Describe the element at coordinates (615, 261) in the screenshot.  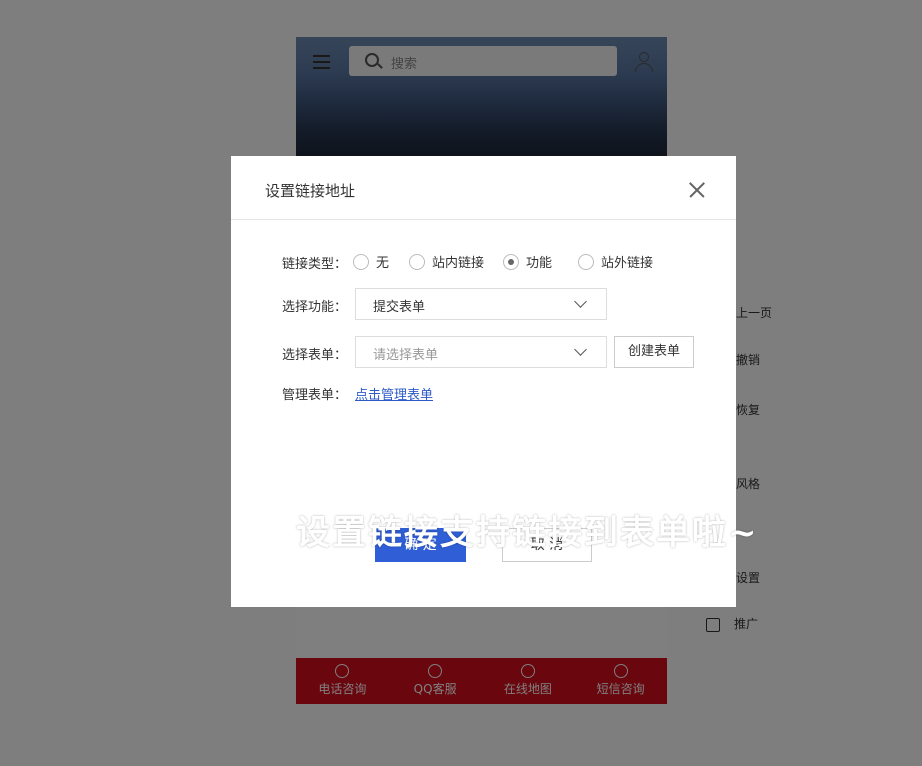
I see `radio-external-link: 站外链接` at that location.